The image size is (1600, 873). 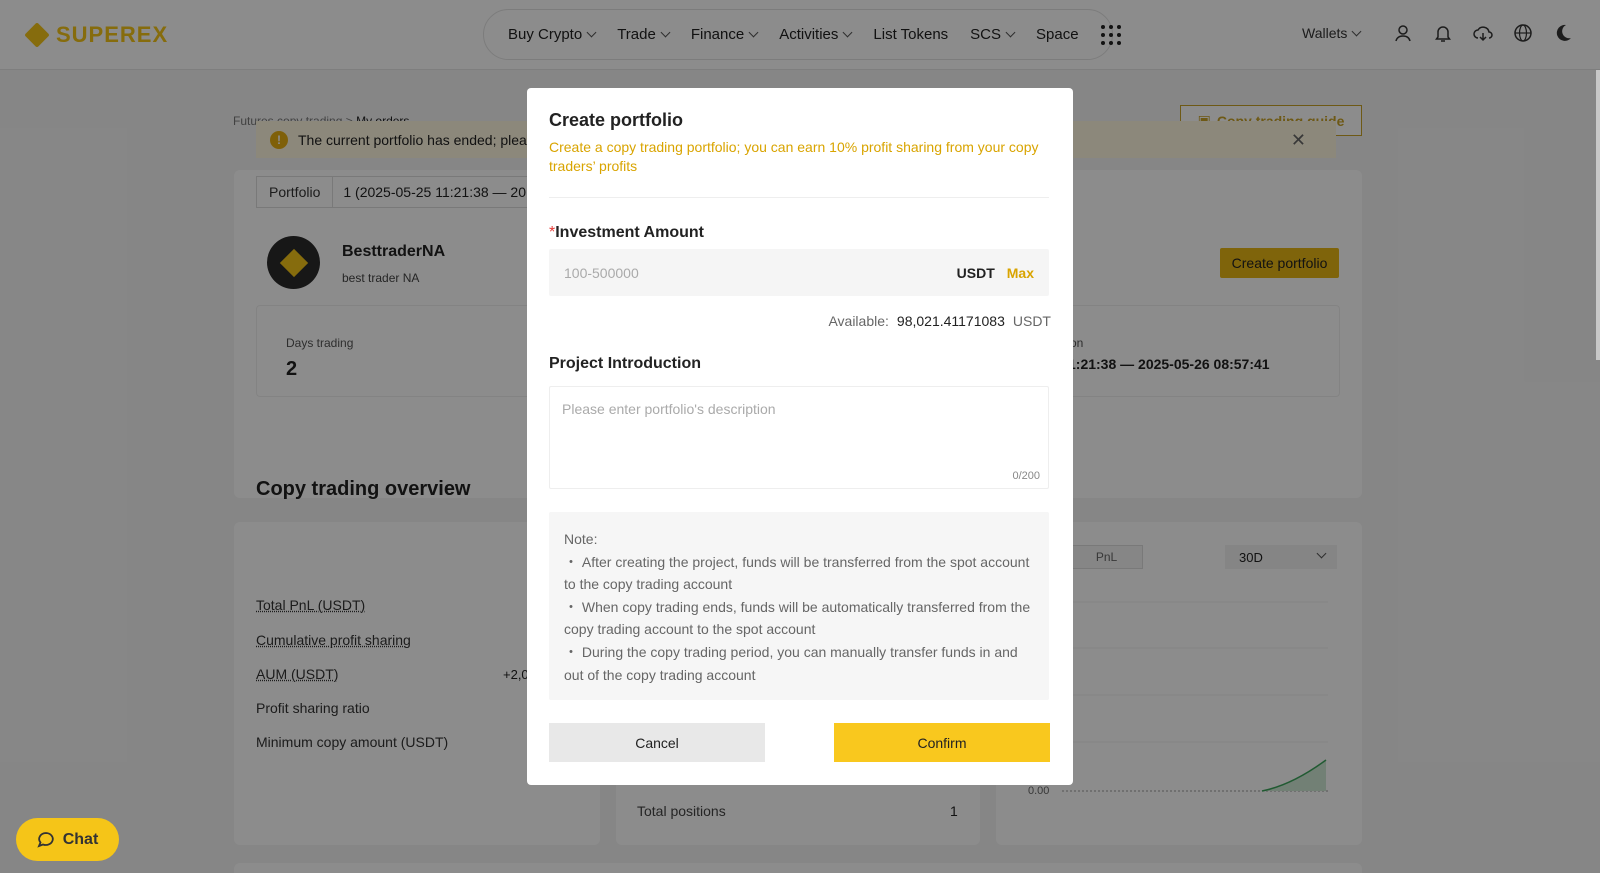 What do you see at coordinates (858, 321) in the screenshot?
I see `available-label: Available:` at bounding box center [858, 321].